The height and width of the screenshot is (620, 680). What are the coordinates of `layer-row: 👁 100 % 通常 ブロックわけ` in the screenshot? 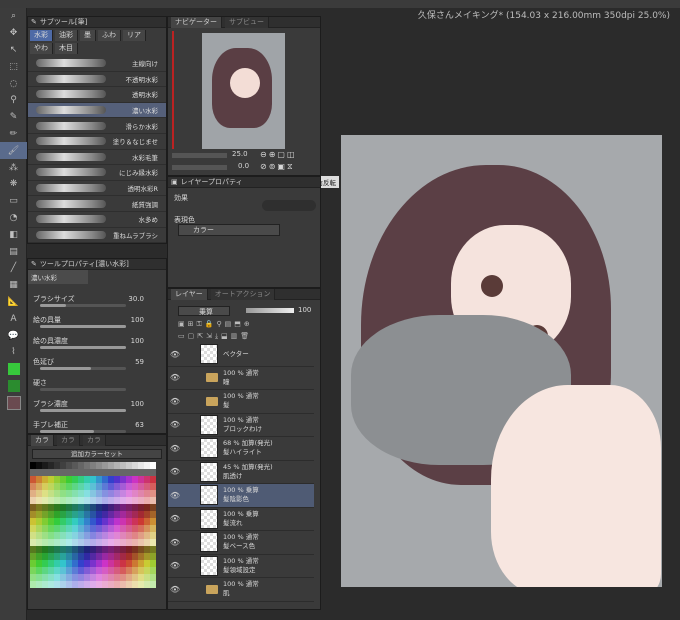 It's located at (241, 425).